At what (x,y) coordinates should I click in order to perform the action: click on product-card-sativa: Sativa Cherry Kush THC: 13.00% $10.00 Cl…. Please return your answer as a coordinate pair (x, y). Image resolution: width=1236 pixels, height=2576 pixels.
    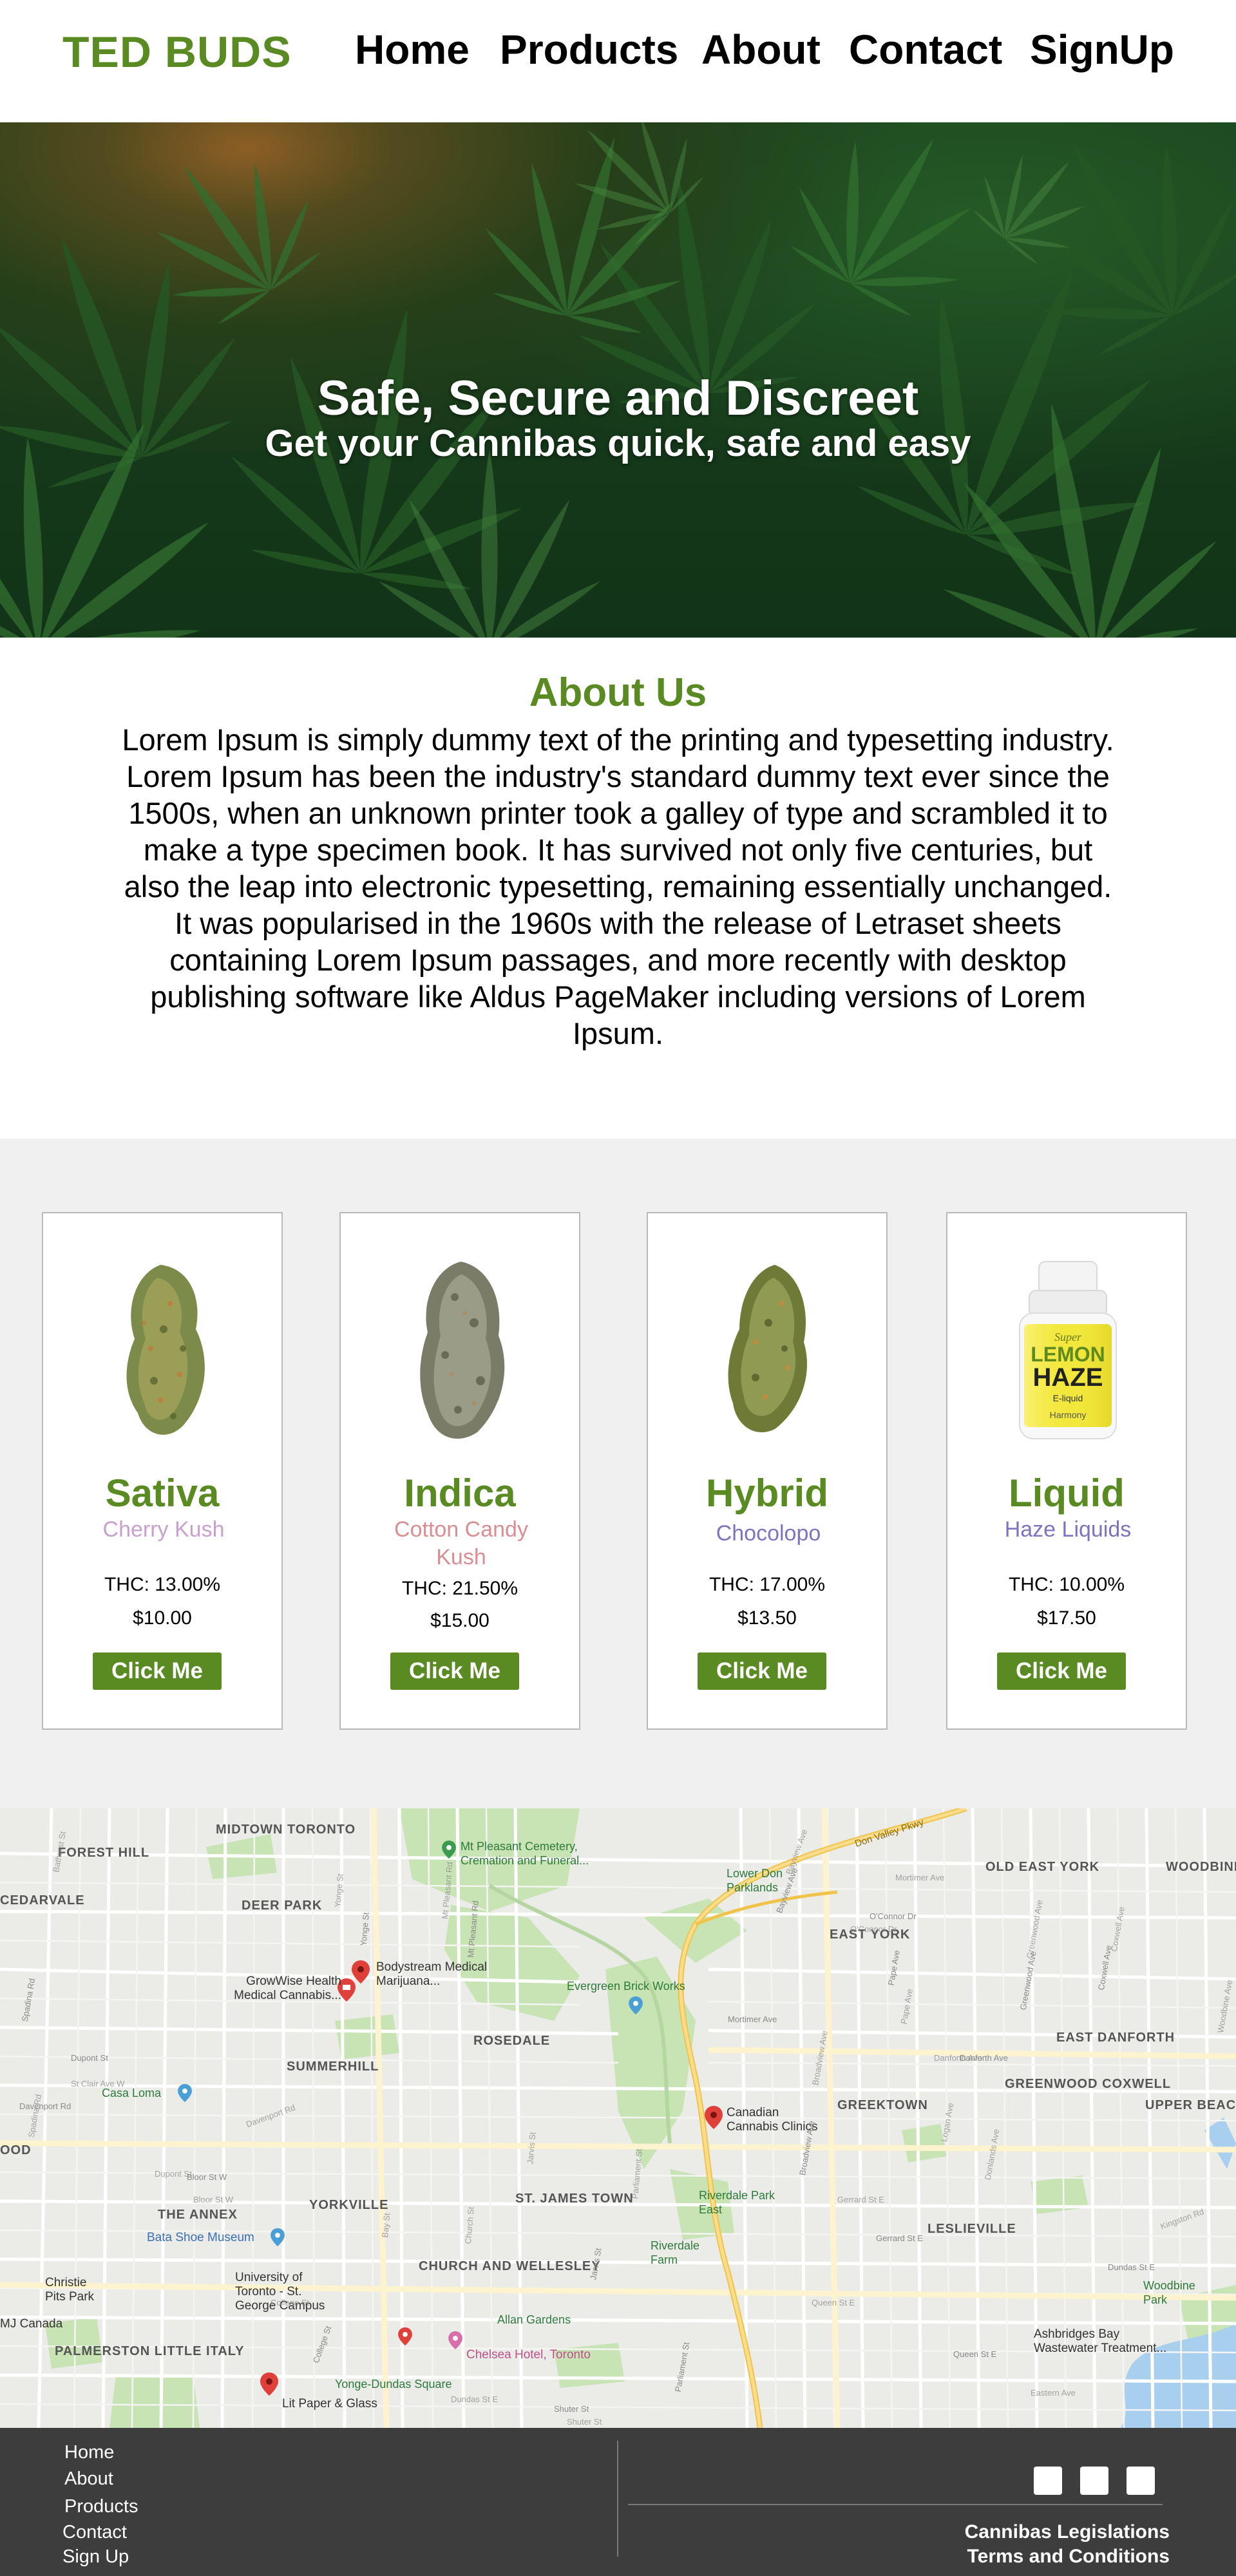
    Looking at the image, I should click on (162, 1471).